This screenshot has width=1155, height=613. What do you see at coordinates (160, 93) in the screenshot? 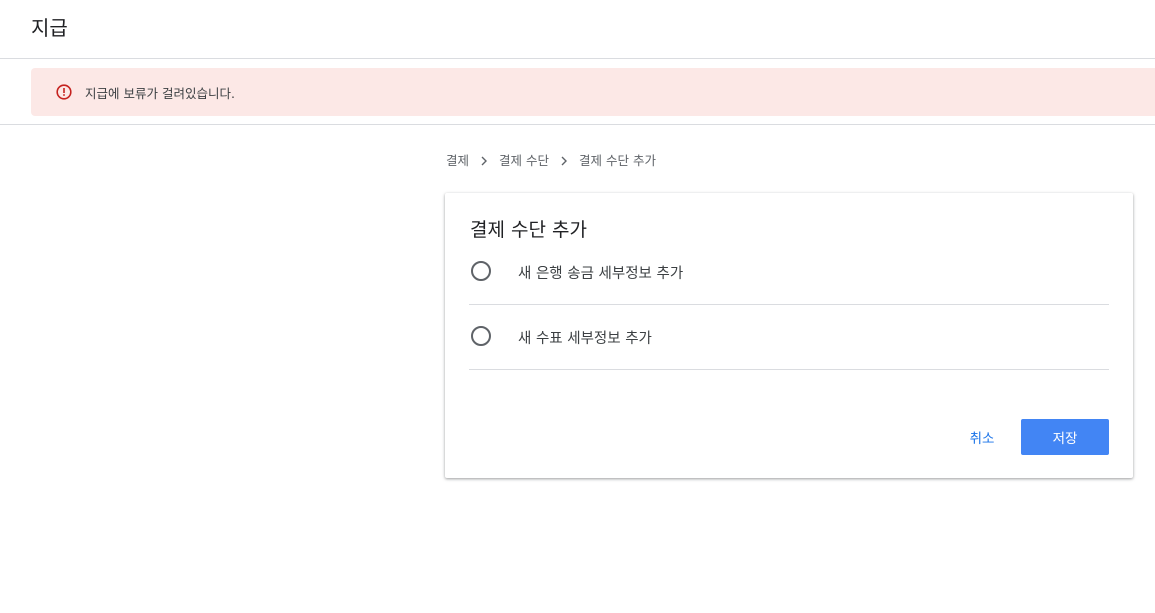
I see `alert-message: 지급에 보류가 걸려있습니다.` at bounding box center [160, 93].